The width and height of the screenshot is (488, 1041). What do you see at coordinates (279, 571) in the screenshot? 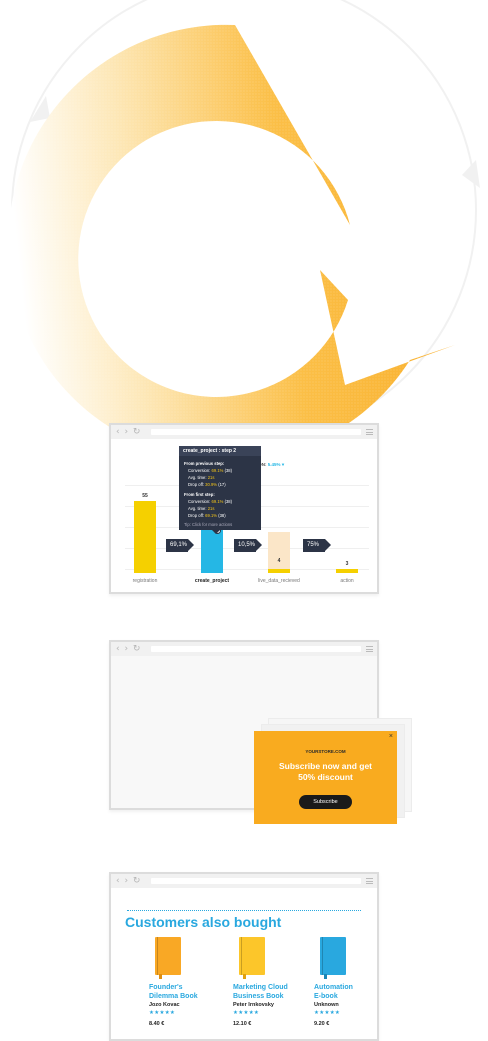
I see `funnel-bar-live-data-recieved` at bounding box center [279, 571].